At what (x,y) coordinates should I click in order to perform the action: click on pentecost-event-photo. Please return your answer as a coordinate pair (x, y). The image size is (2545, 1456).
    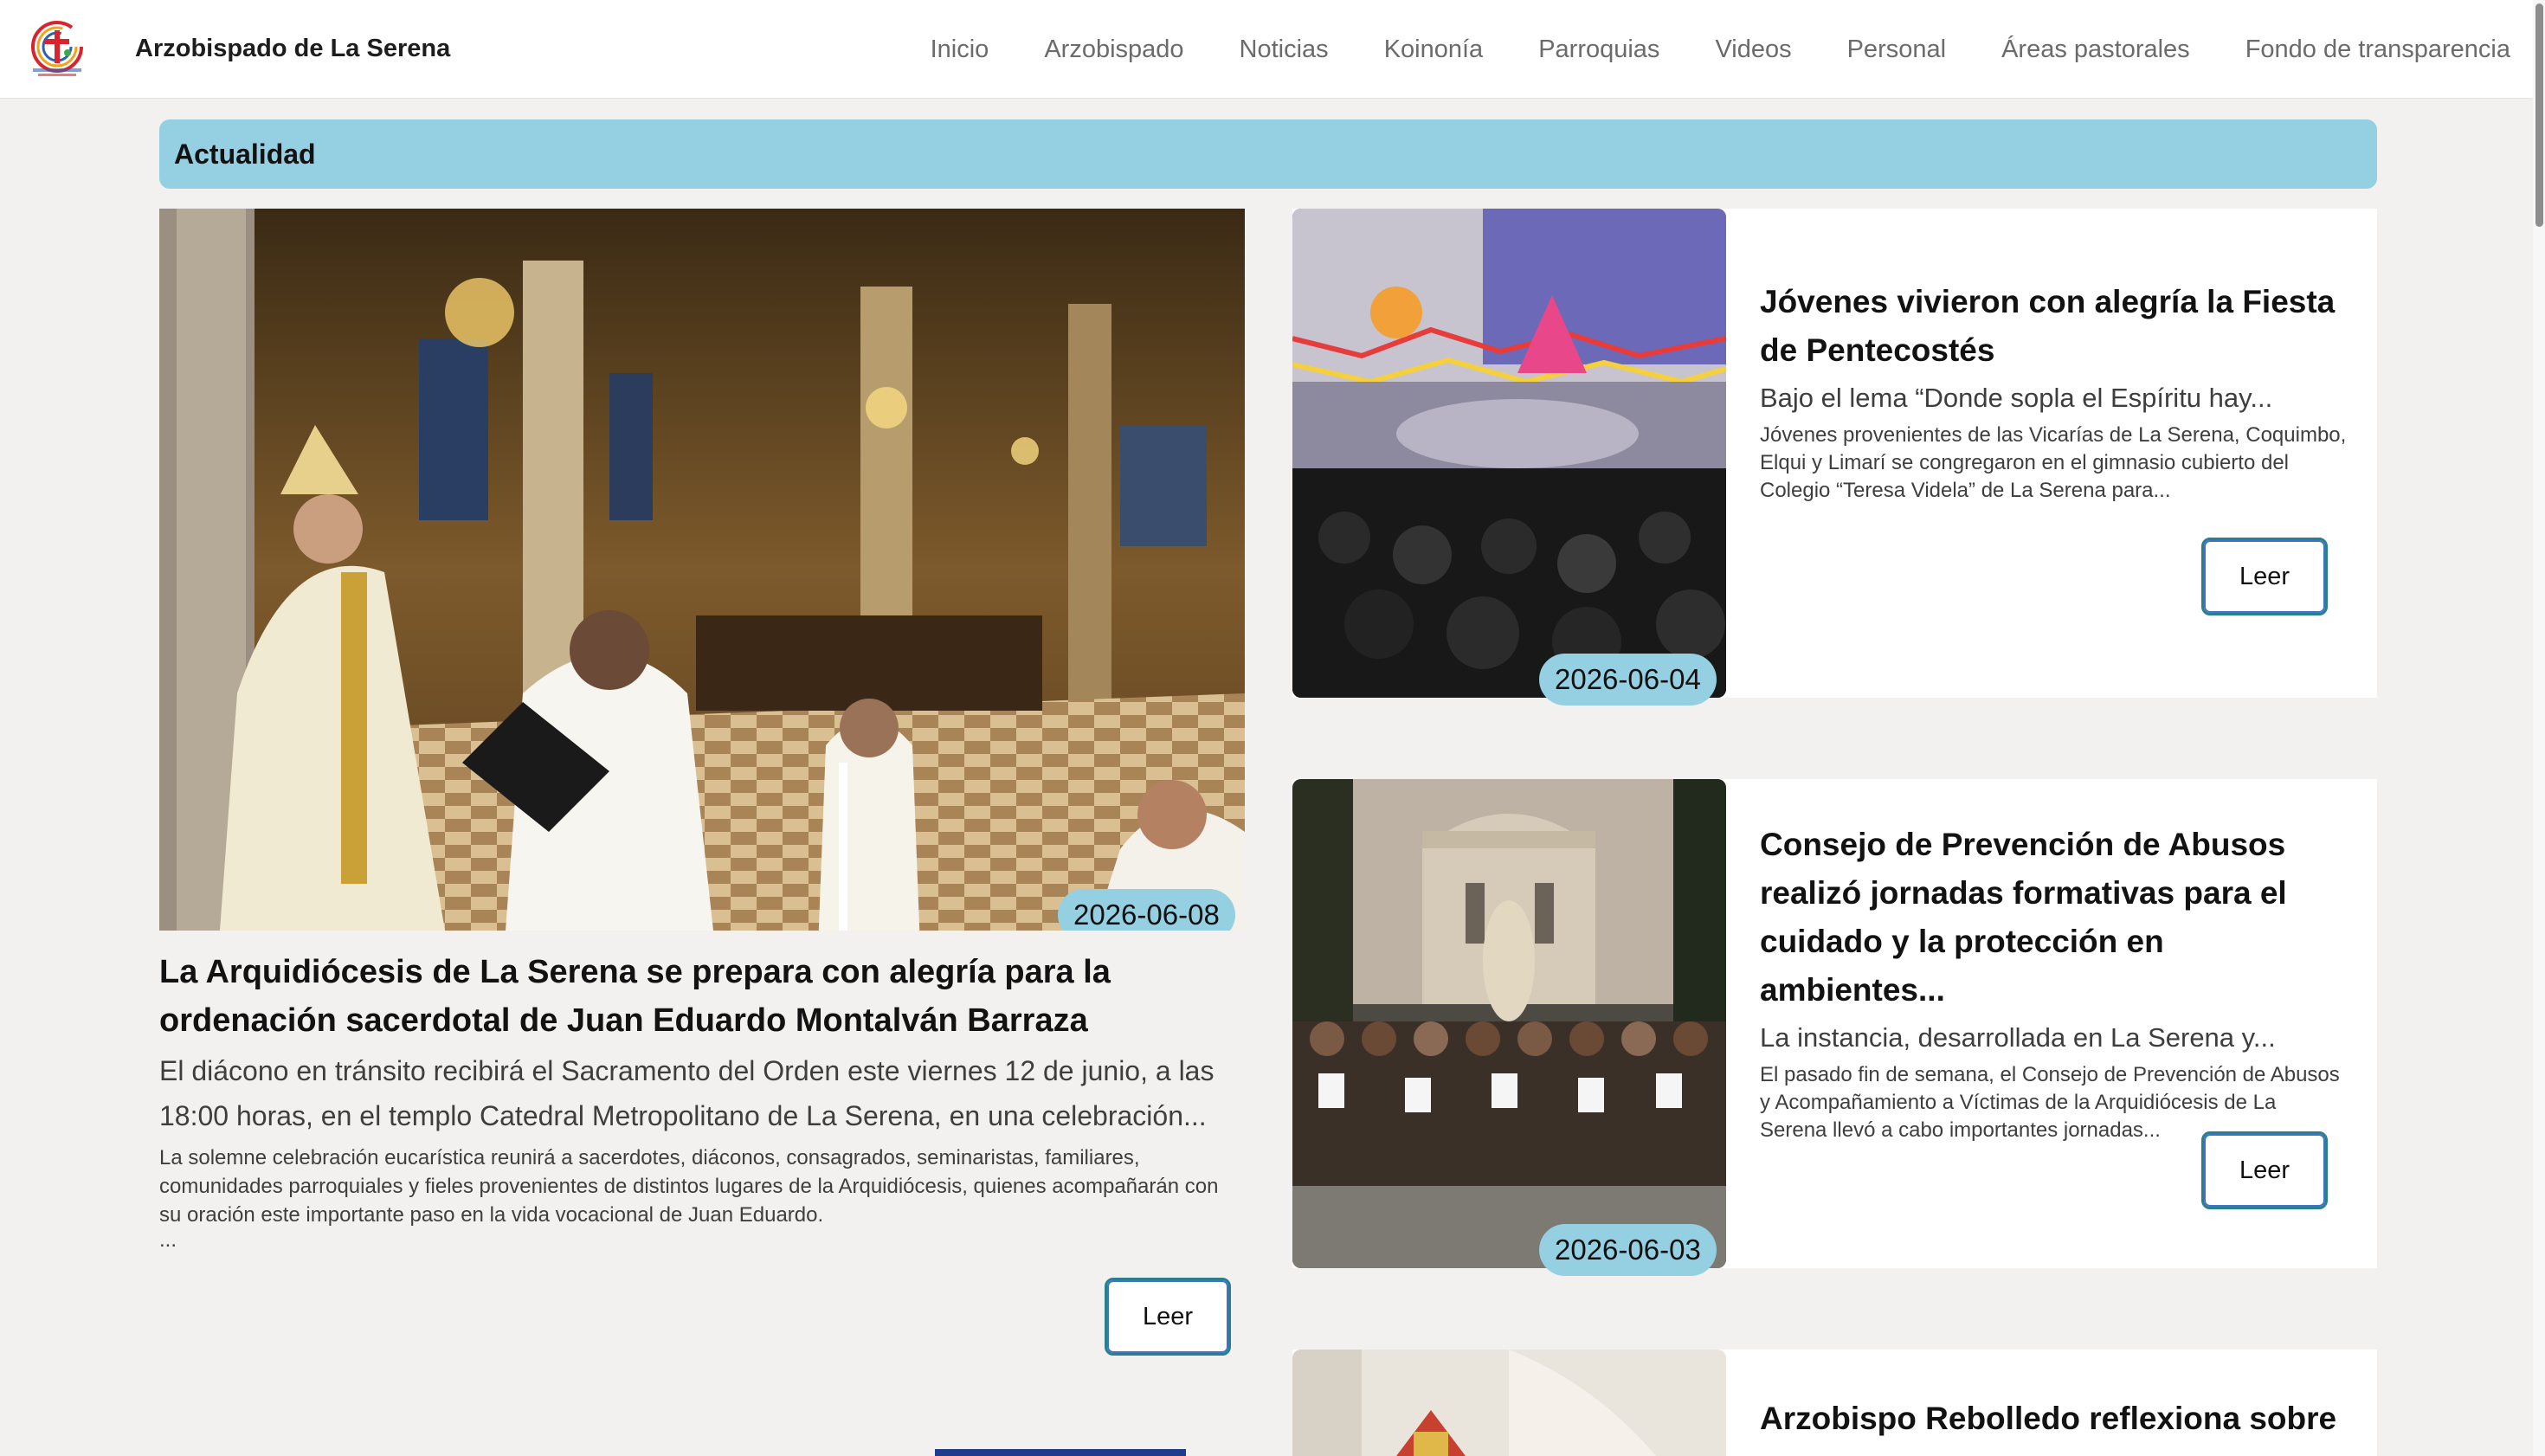
    Looking at the image, I should click on (1509, 453).